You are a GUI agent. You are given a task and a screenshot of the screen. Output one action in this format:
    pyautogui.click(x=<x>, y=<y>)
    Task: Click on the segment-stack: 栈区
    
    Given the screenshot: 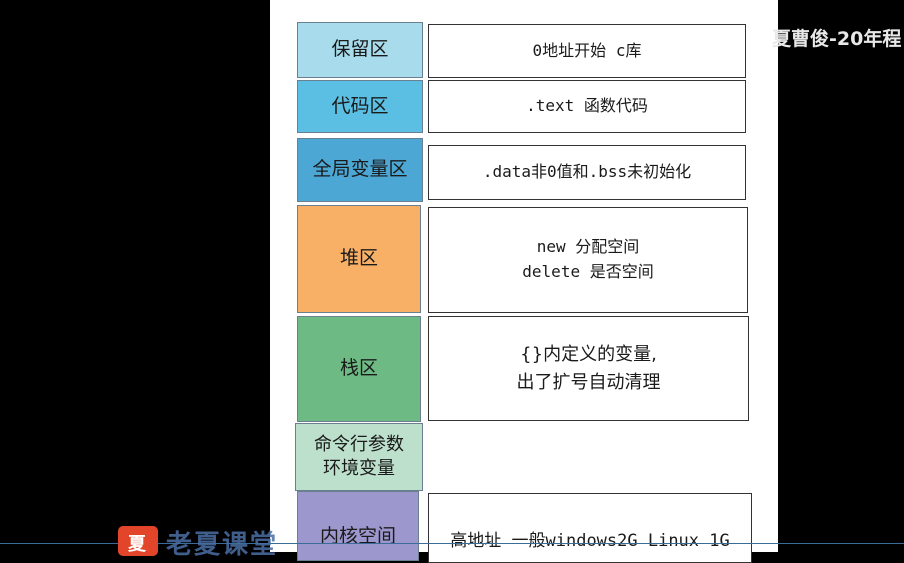 What is the action you would take?
    pyautogui.click(x=359, y=369)
    